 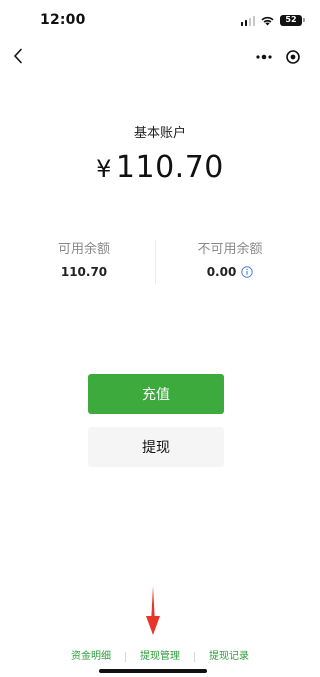 I want to click on sub-balance-divider, so click(x=155, y=262).